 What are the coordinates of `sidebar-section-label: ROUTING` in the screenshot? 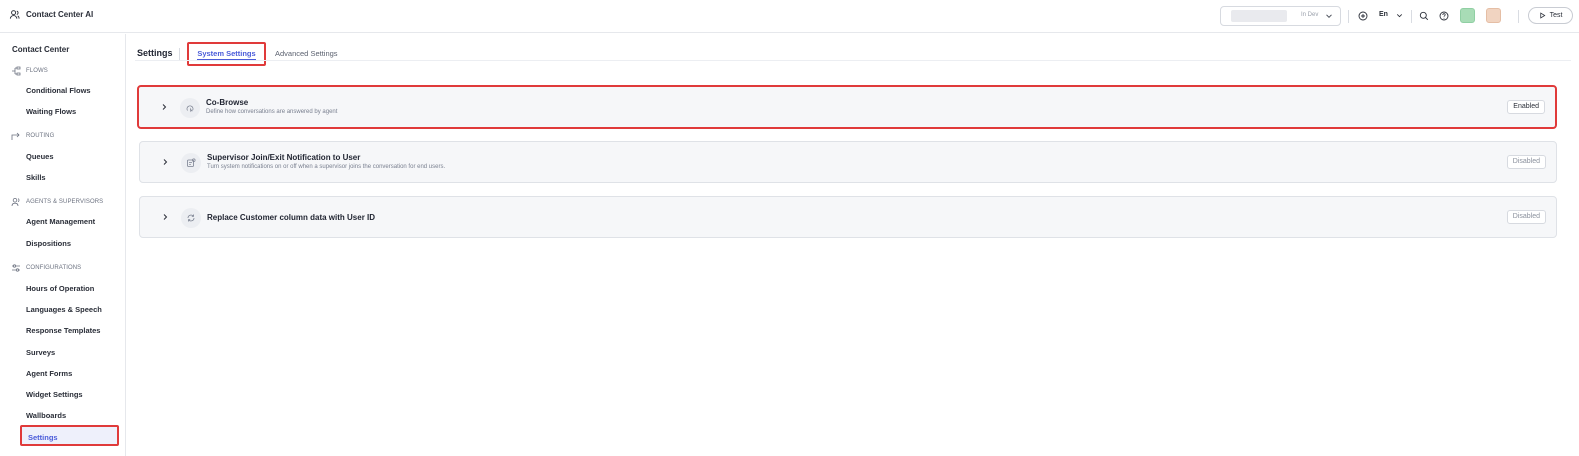 It's located at (40, 136).